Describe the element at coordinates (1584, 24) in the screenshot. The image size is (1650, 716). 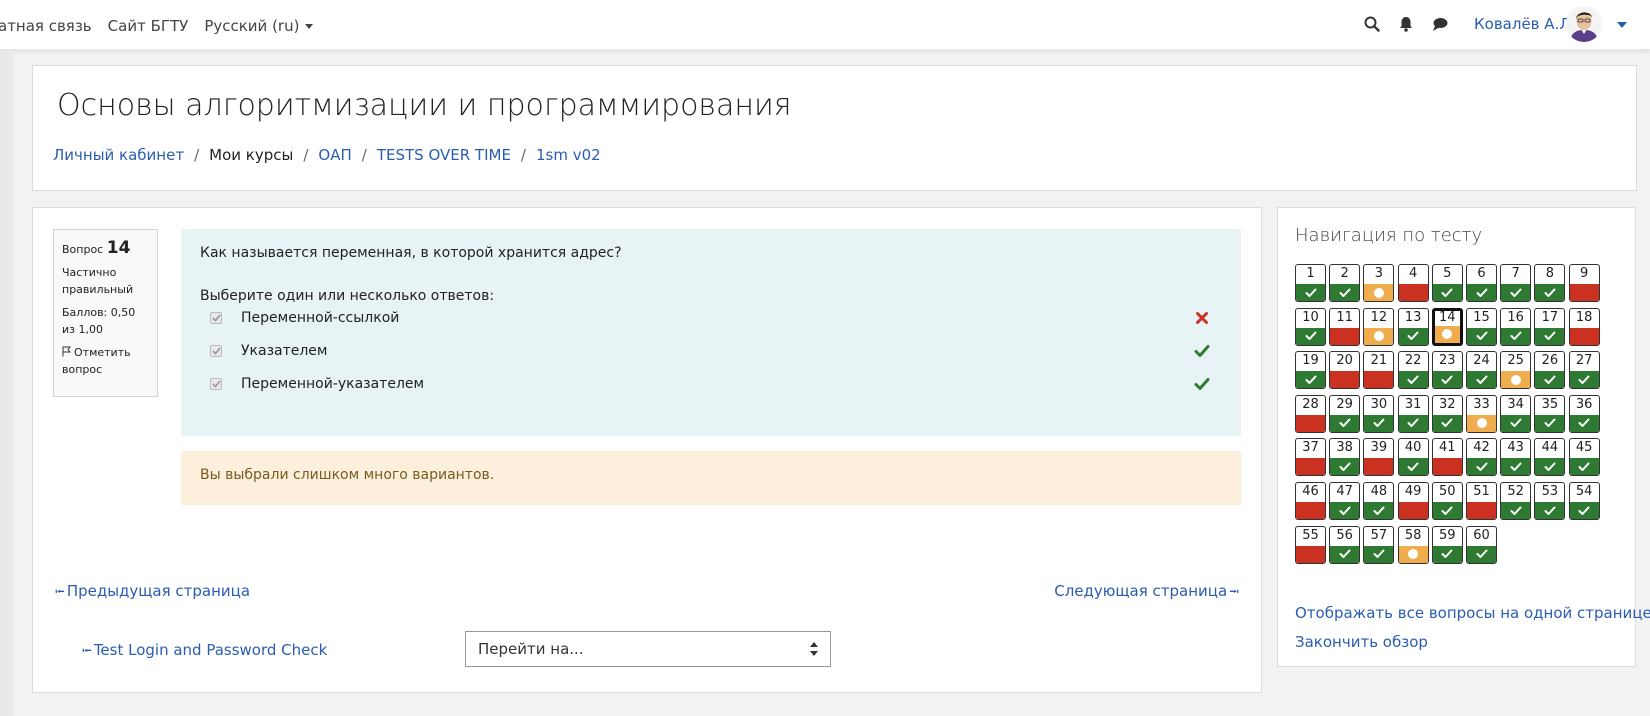
I see `avatar` at that location.